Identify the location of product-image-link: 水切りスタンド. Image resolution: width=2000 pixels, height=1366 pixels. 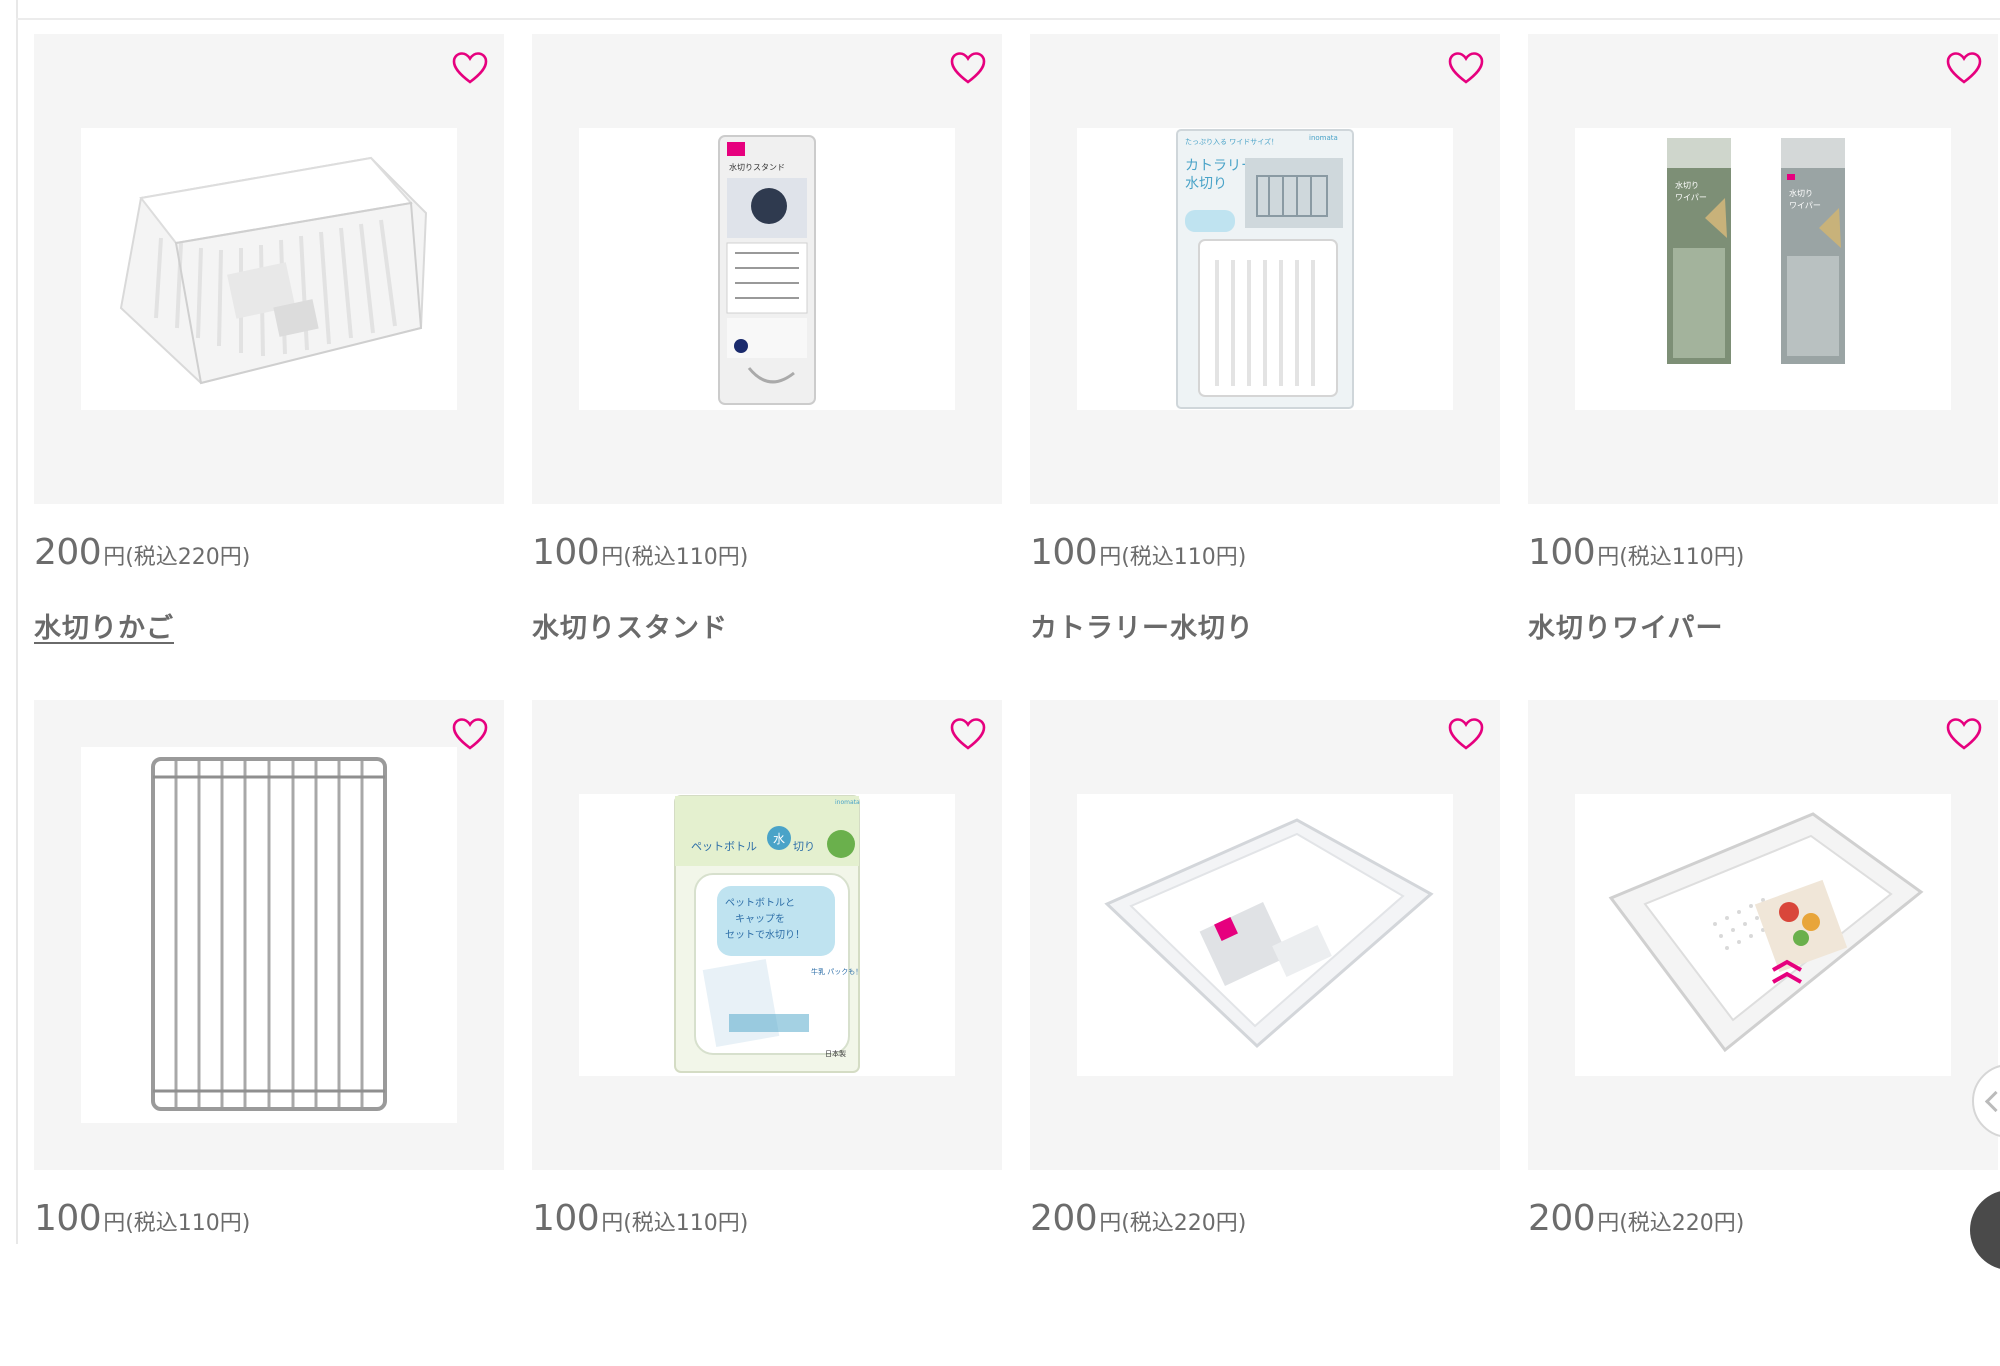
(767, 269).